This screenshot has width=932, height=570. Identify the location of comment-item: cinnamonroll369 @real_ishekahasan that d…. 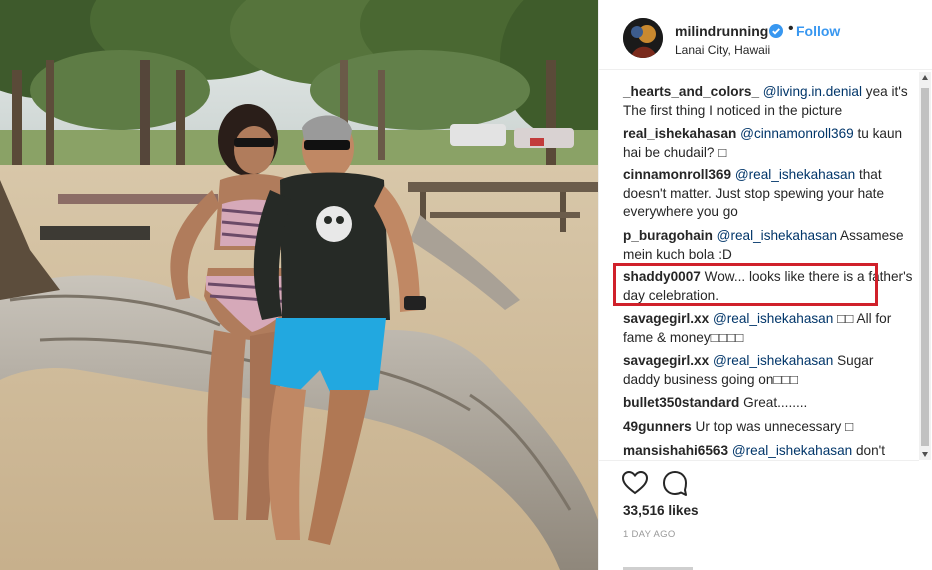
(768, 194).